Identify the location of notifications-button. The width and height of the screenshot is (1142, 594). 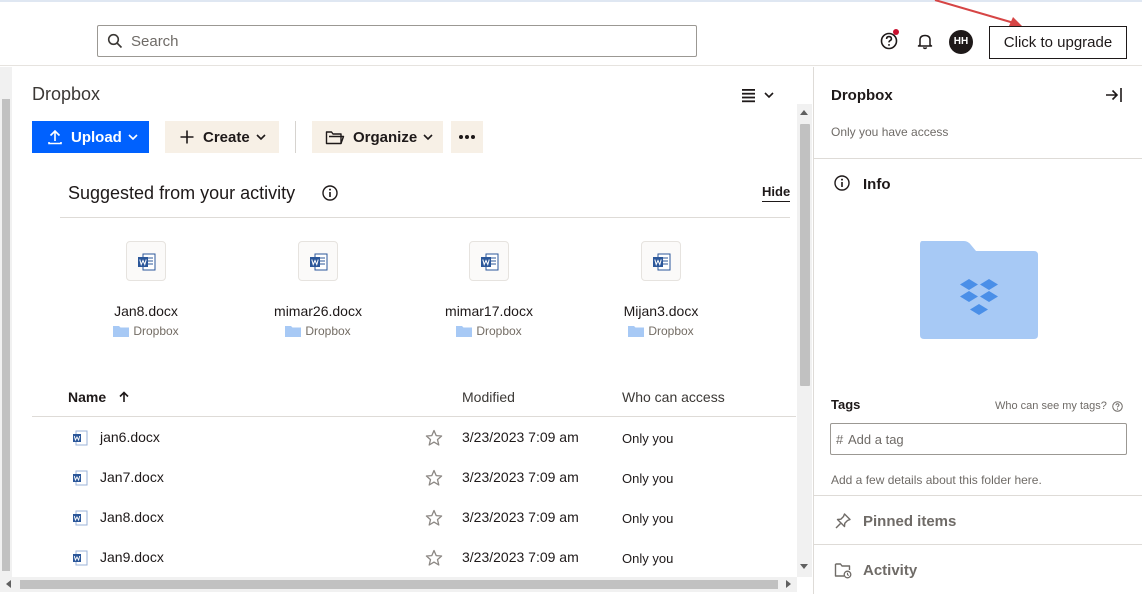
(925, 41).